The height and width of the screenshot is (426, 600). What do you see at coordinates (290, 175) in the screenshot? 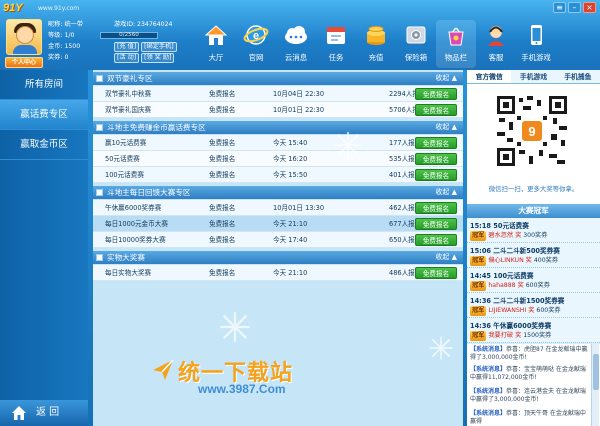
I see `match-time: 今天 15:50` at bounding box center [290, 175].